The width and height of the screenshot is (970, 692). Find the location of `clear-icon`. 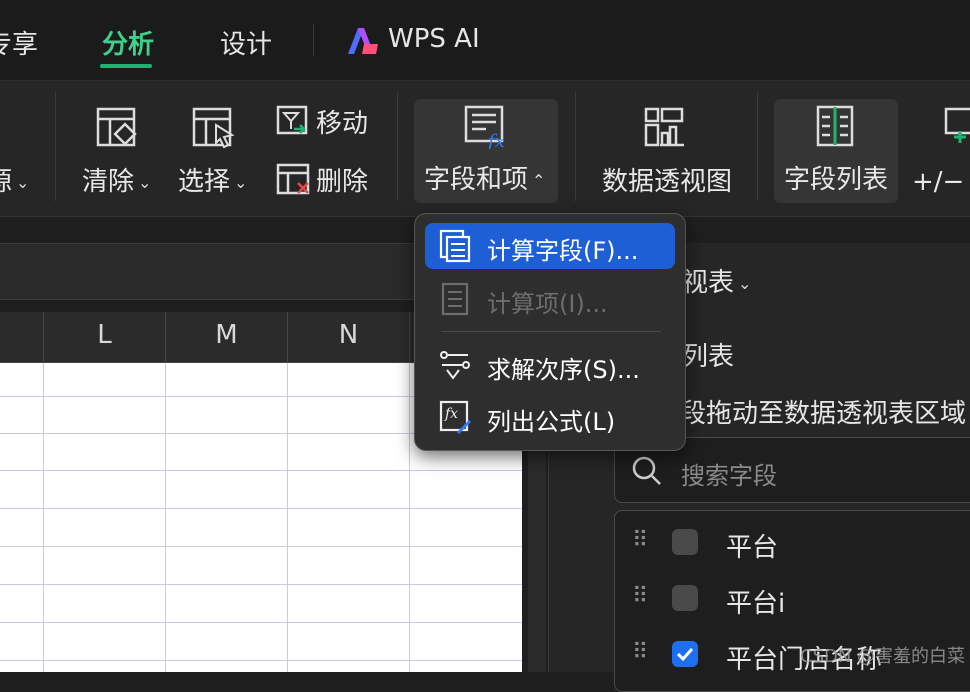

clear-icon is located at coordinates (116, 127).